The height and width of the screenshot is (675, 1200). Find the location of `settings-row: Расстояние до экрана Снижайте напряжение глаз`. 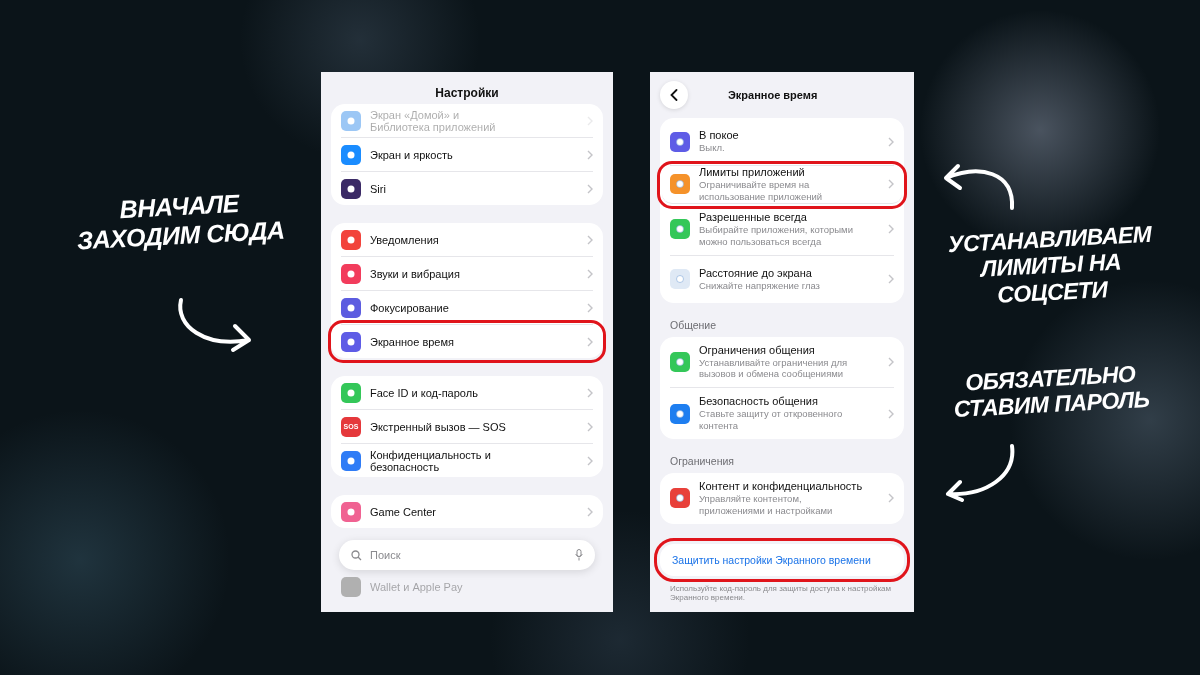

settings-row: Расстояние до экрана Снижайте напряжение глаз is located at coordinates (782, 279).